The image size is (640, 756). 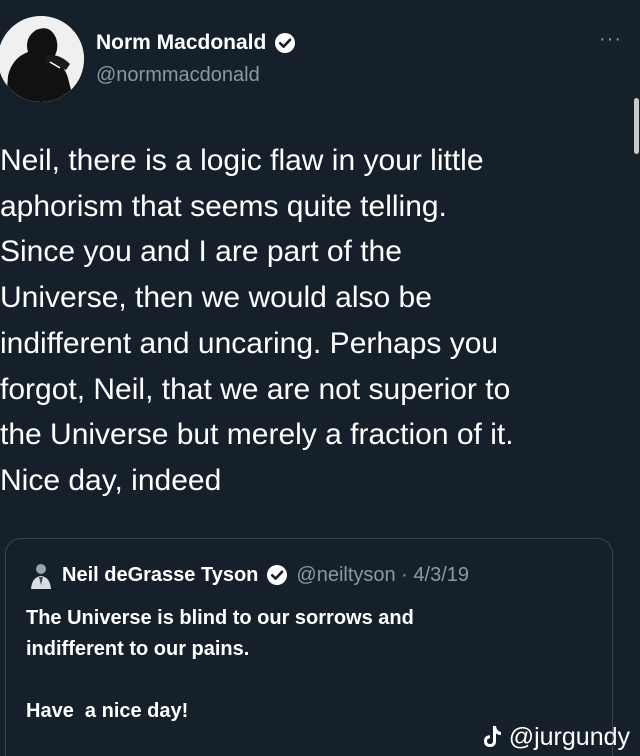 I want to click on quoted-text-line-1: The Universe is blind to our sorrows and, so click(x=220, y=618).